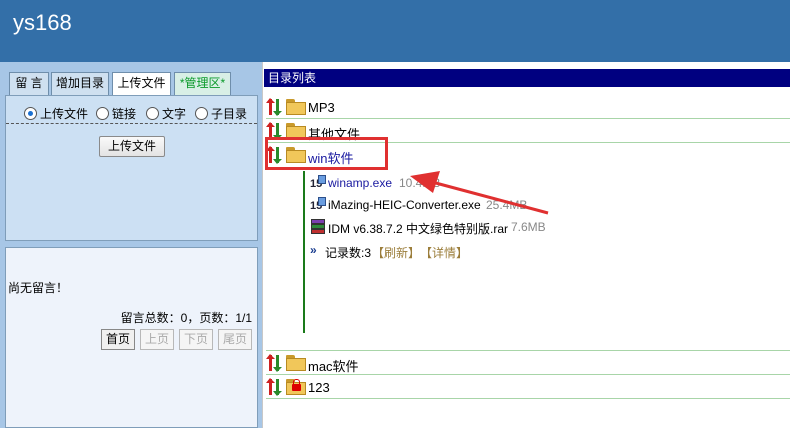 This screenshot has height=428, width=790. I want to click on file-size: 10.4MB, so click(420, 183).